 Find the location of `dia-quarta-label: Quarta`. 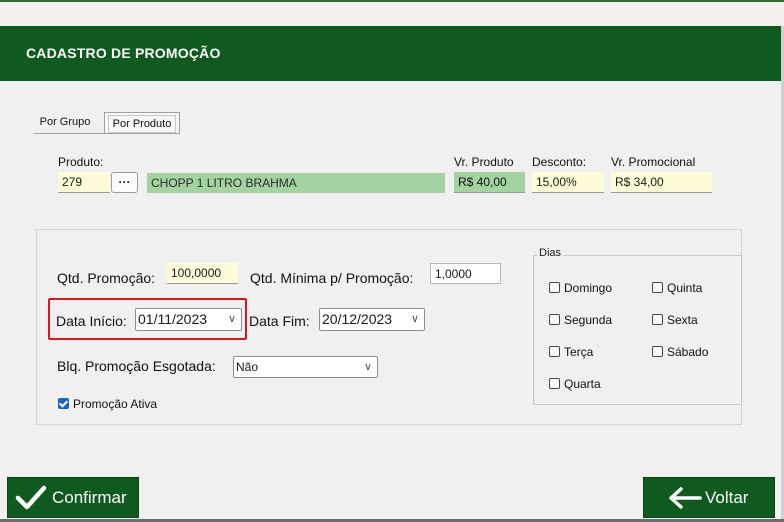

dia-quarta-label: Quarta is located at coordinates (582, 384).